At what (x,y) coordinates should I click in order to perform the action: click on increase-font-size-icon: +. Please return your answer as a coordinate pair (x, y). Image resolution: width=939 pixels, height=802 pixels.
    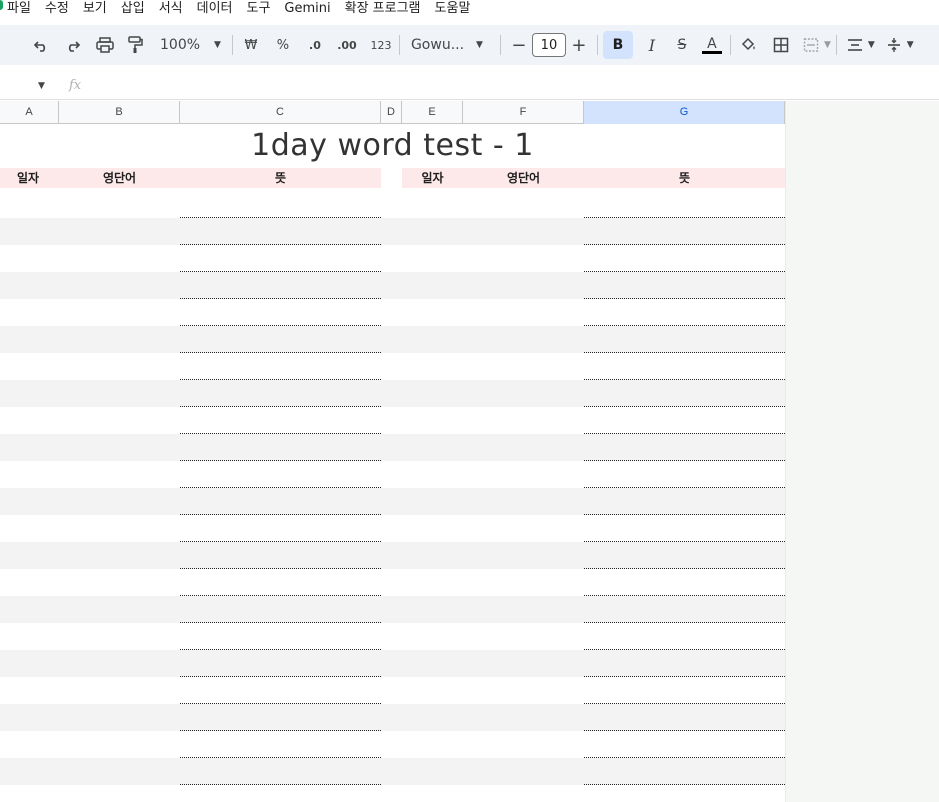
    Looking at the image, I should click on (579, 45).